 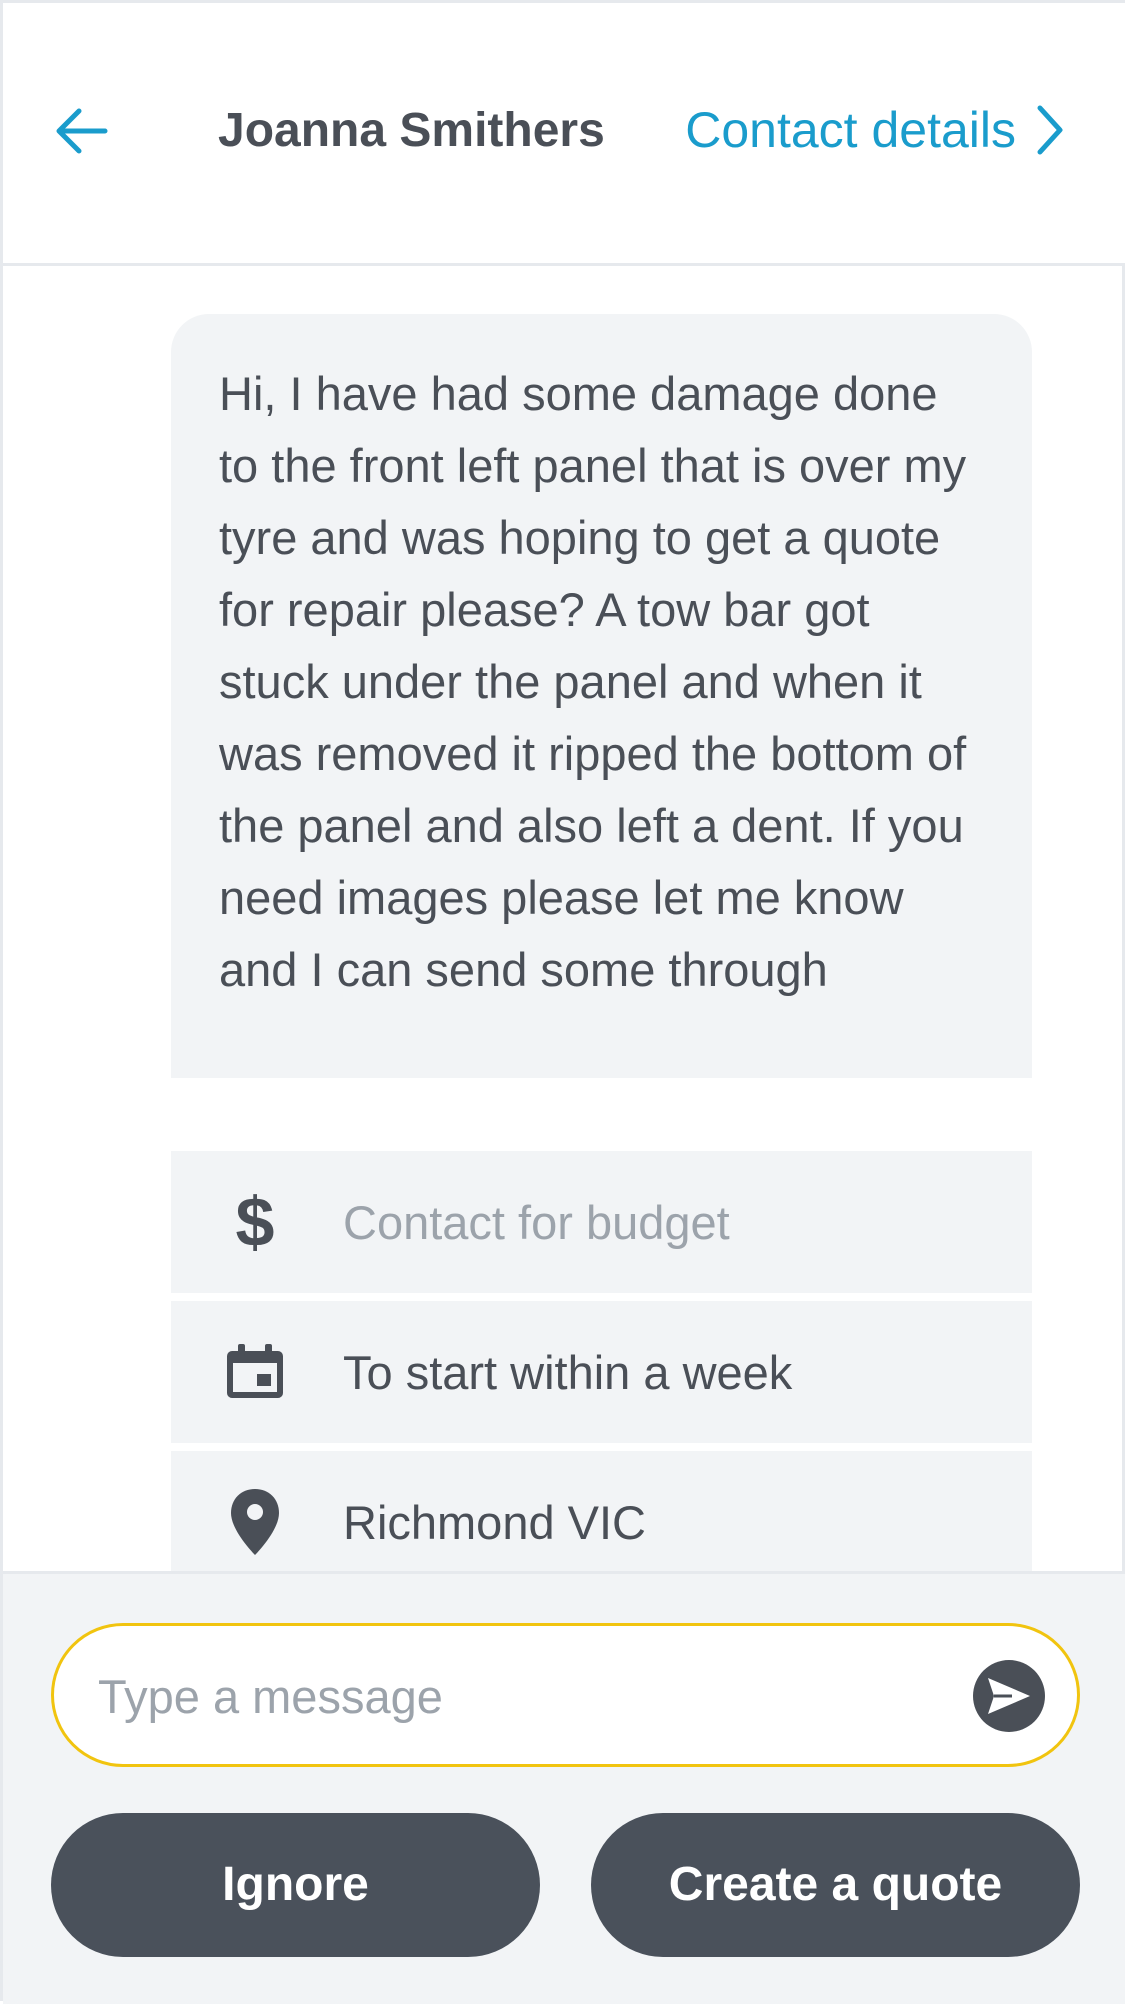 What do you see at coordinates (494, 1522) in the screenshot?
I see `location-label: Richmond VIC` at bounding box center [494, 1522].